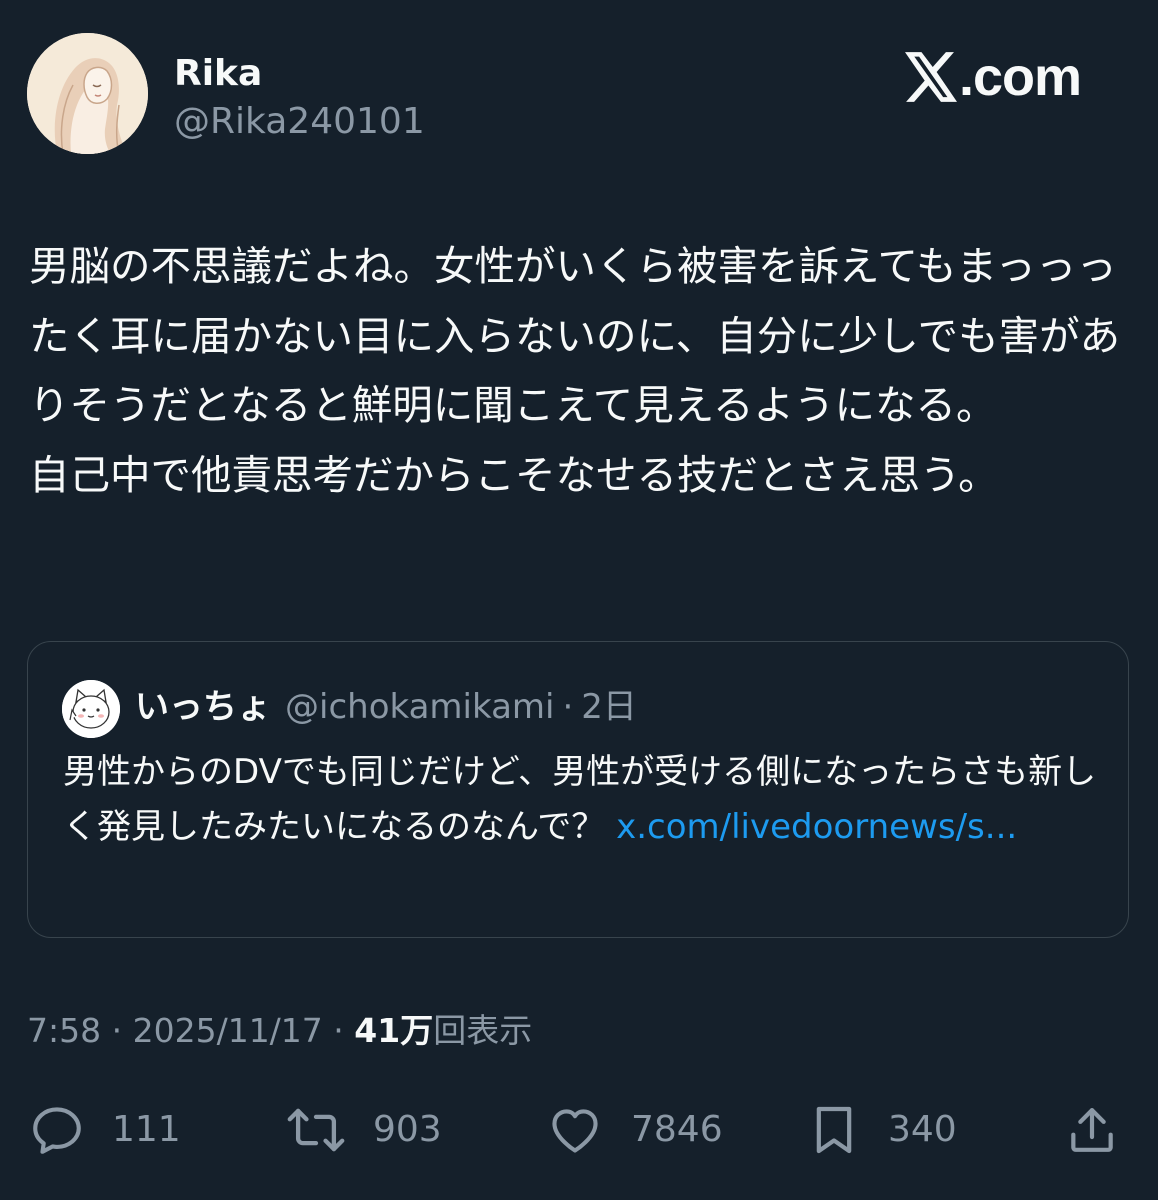  I want to click on avatar-illustration, so click(87, 93).